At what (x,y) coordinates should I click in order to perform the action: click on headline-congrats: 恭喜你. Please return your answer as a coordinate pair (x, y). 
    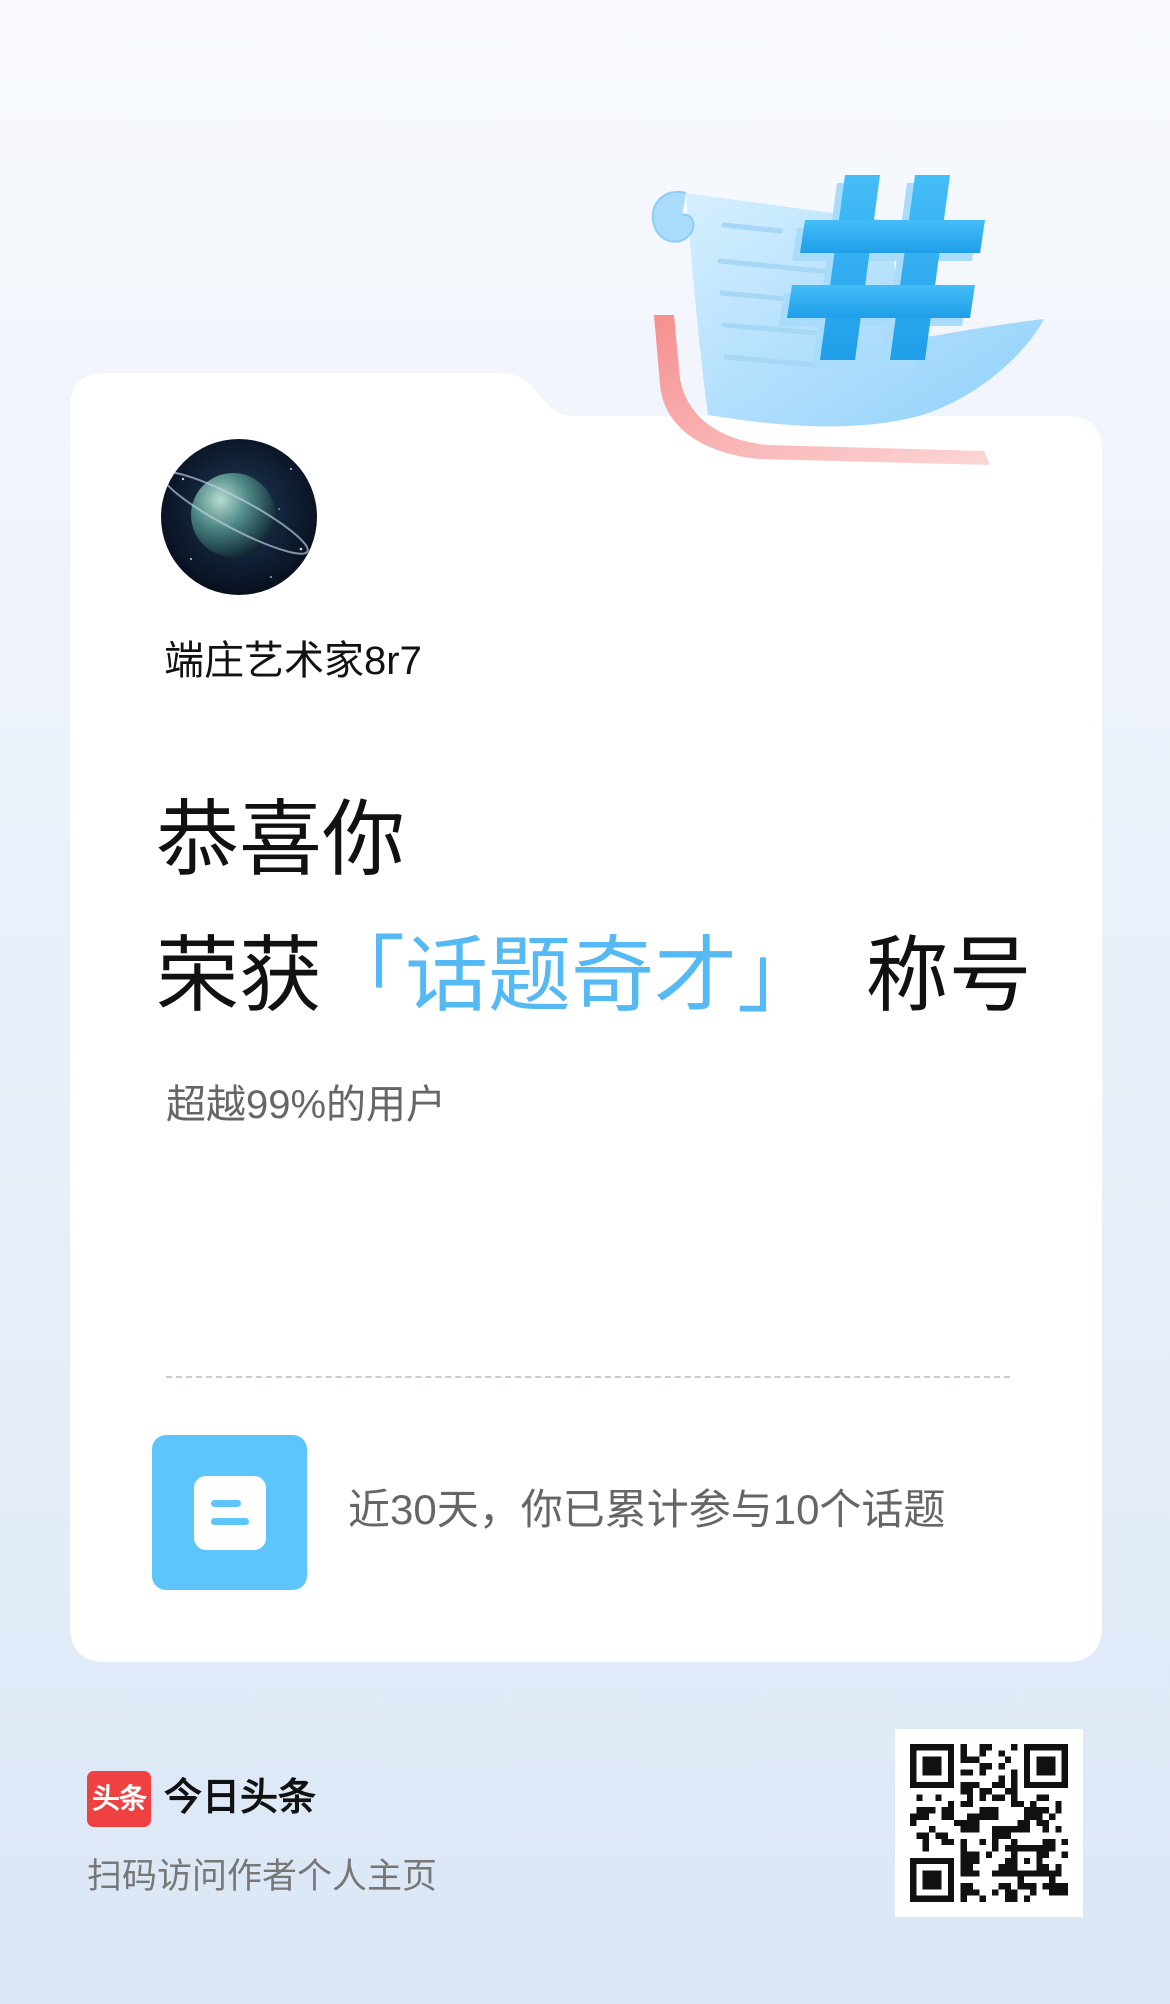
    Looking at the image, I should click on (280, 839).